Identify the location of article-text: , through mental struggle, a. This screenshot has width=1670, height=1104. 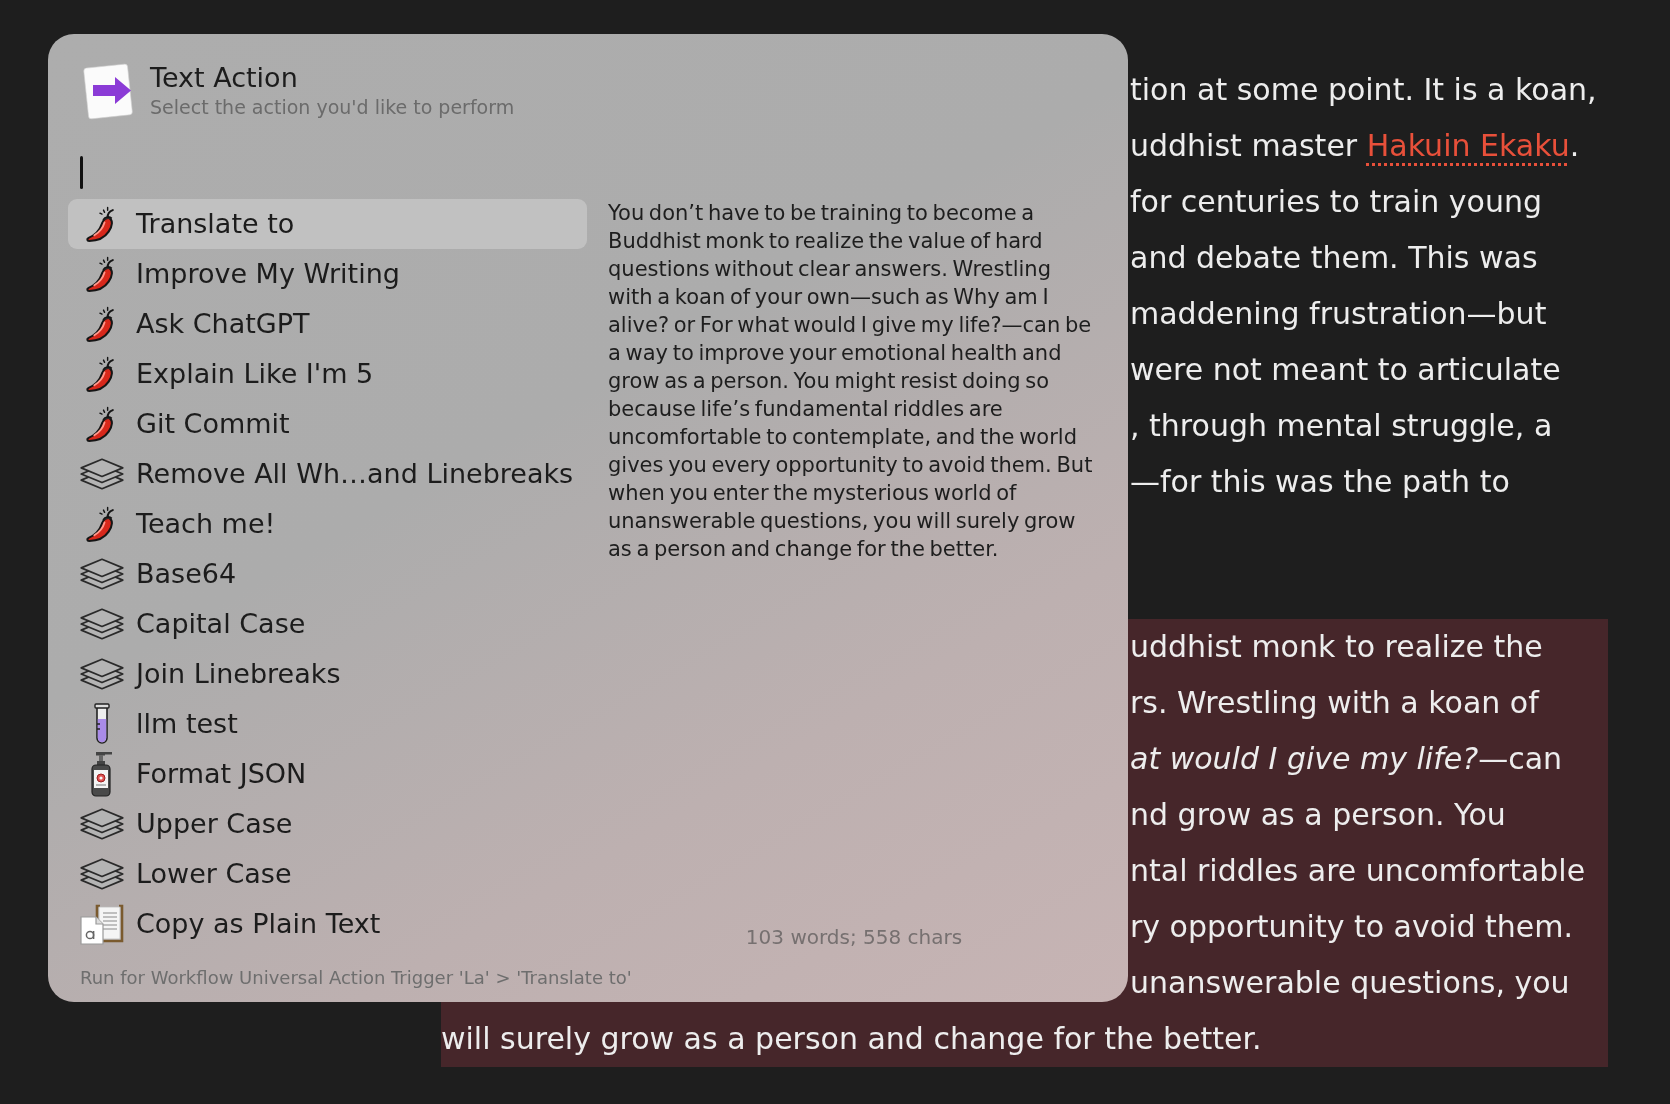
(1341, 426).